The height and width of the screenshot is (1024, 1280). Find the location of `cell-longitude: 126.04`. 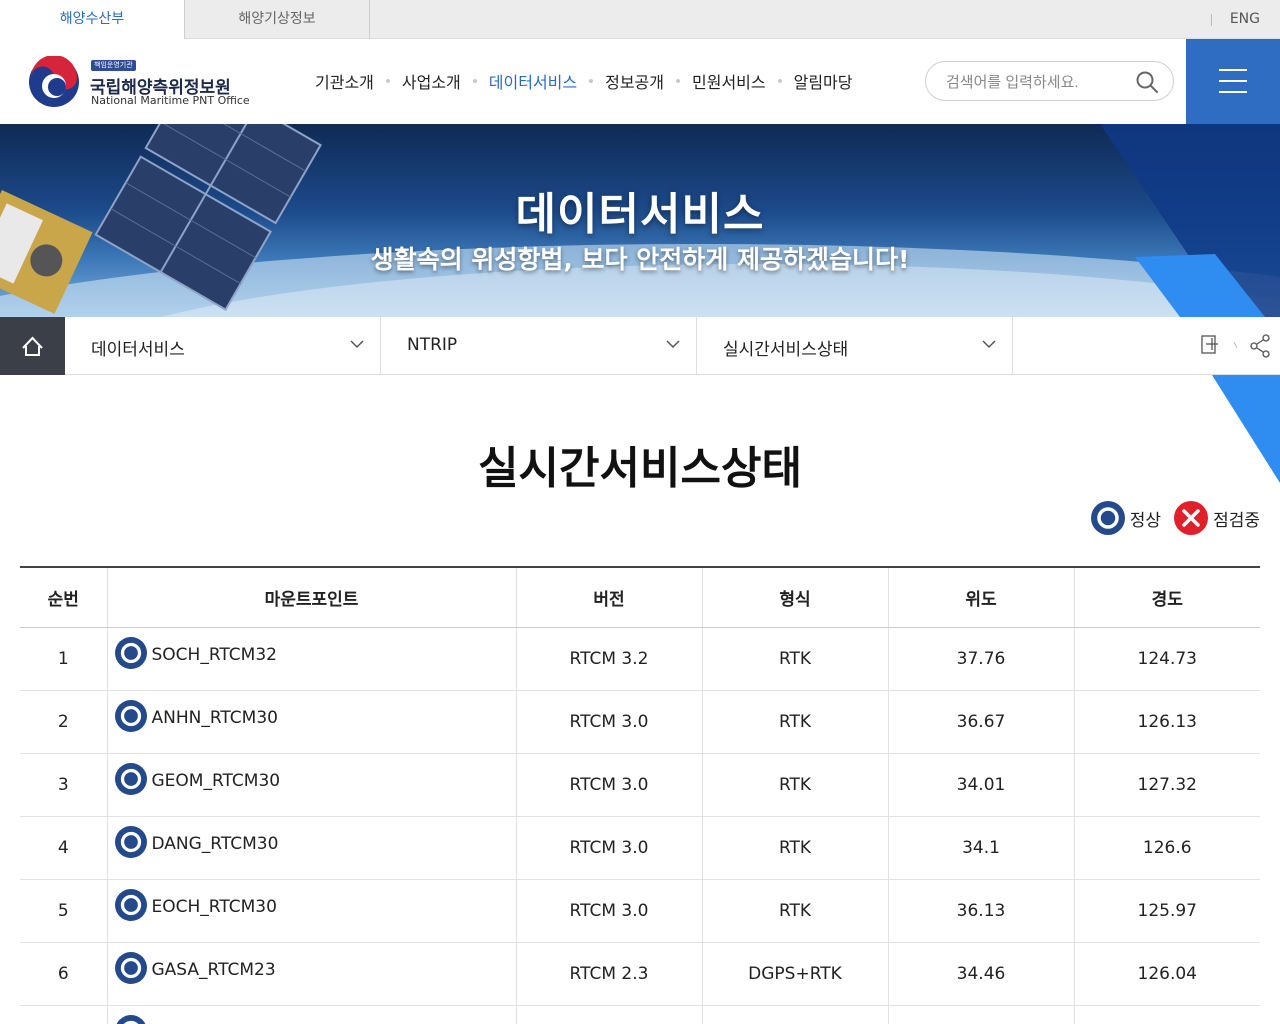

cell-longitude: 126.04 is located at coordinates (1166, 974).